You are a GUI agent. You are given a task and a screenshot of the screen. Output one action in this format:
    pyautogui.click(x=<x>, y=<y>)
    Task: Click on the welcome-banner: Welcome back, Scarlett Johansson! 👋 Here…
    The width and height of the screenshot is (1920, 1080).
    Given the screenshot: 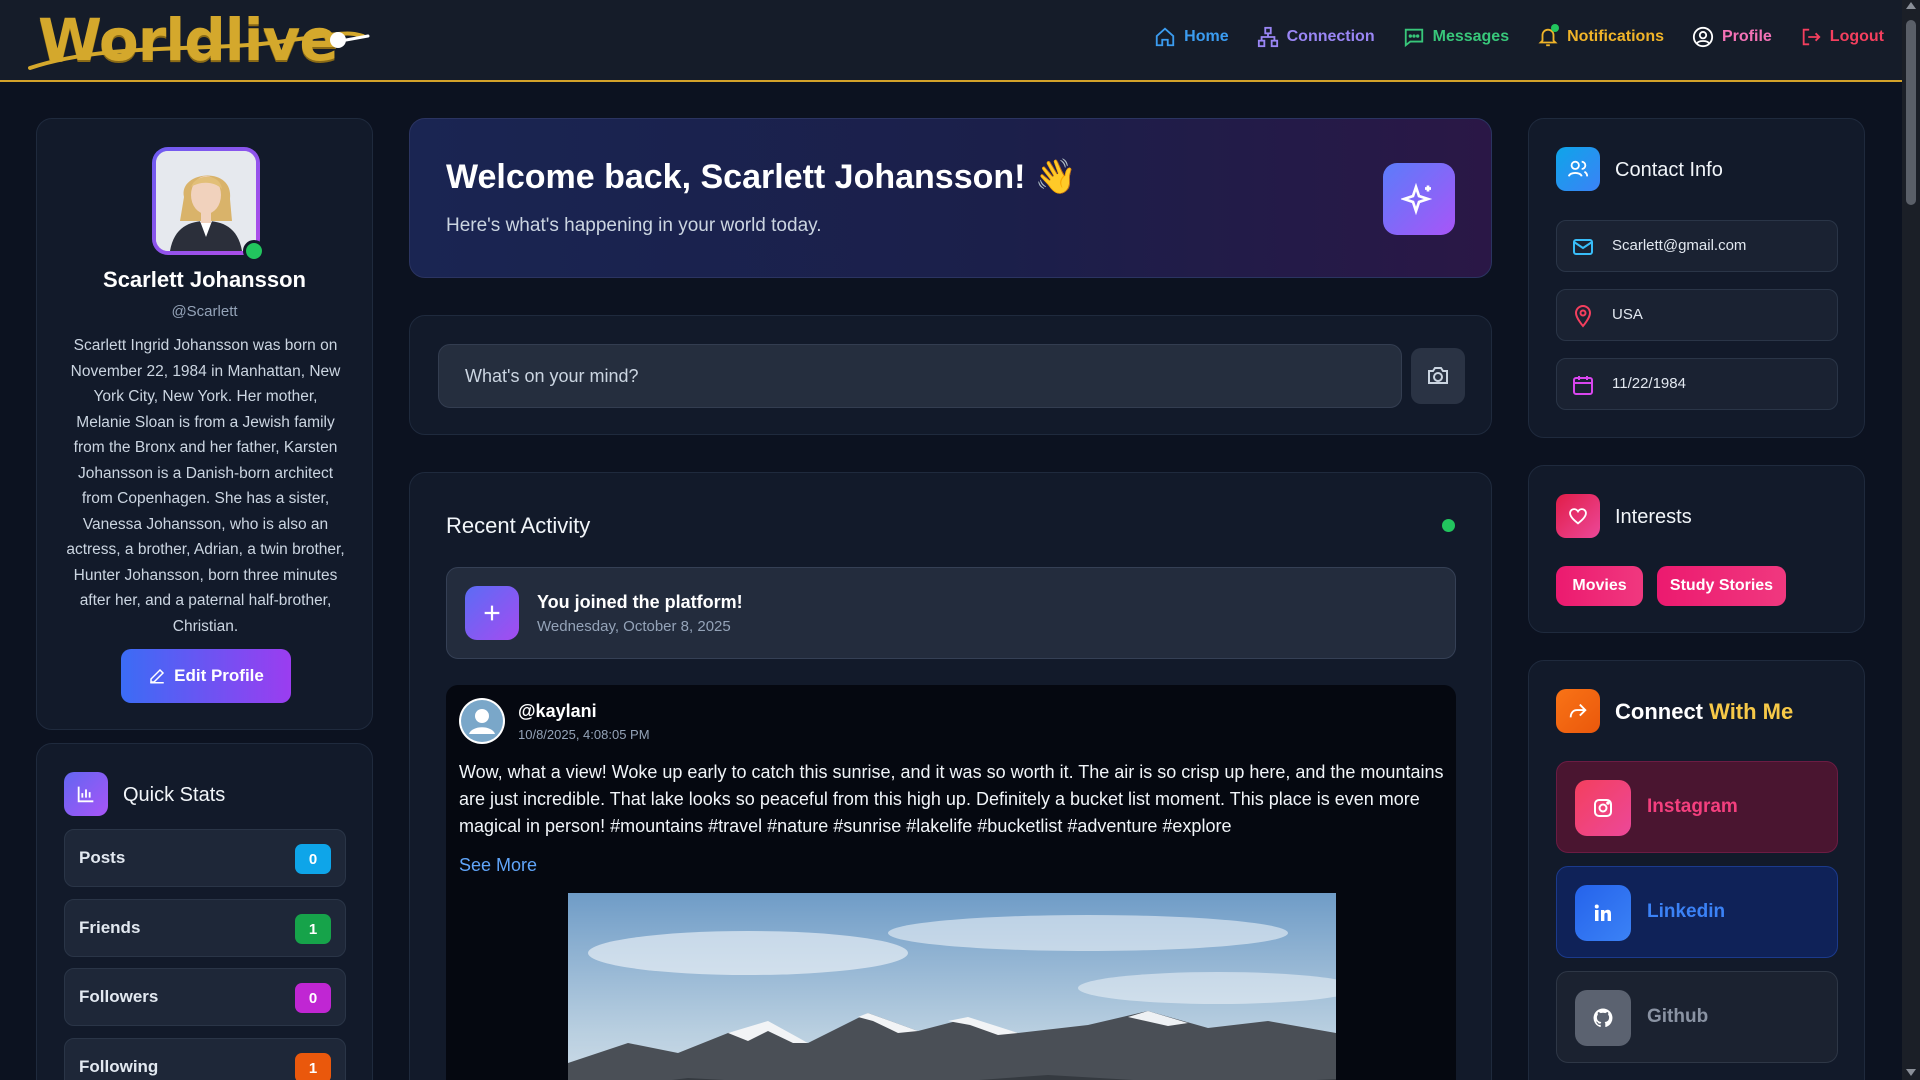 What is the action you would take?
    pyautogui.click(x=950, y=198)
    